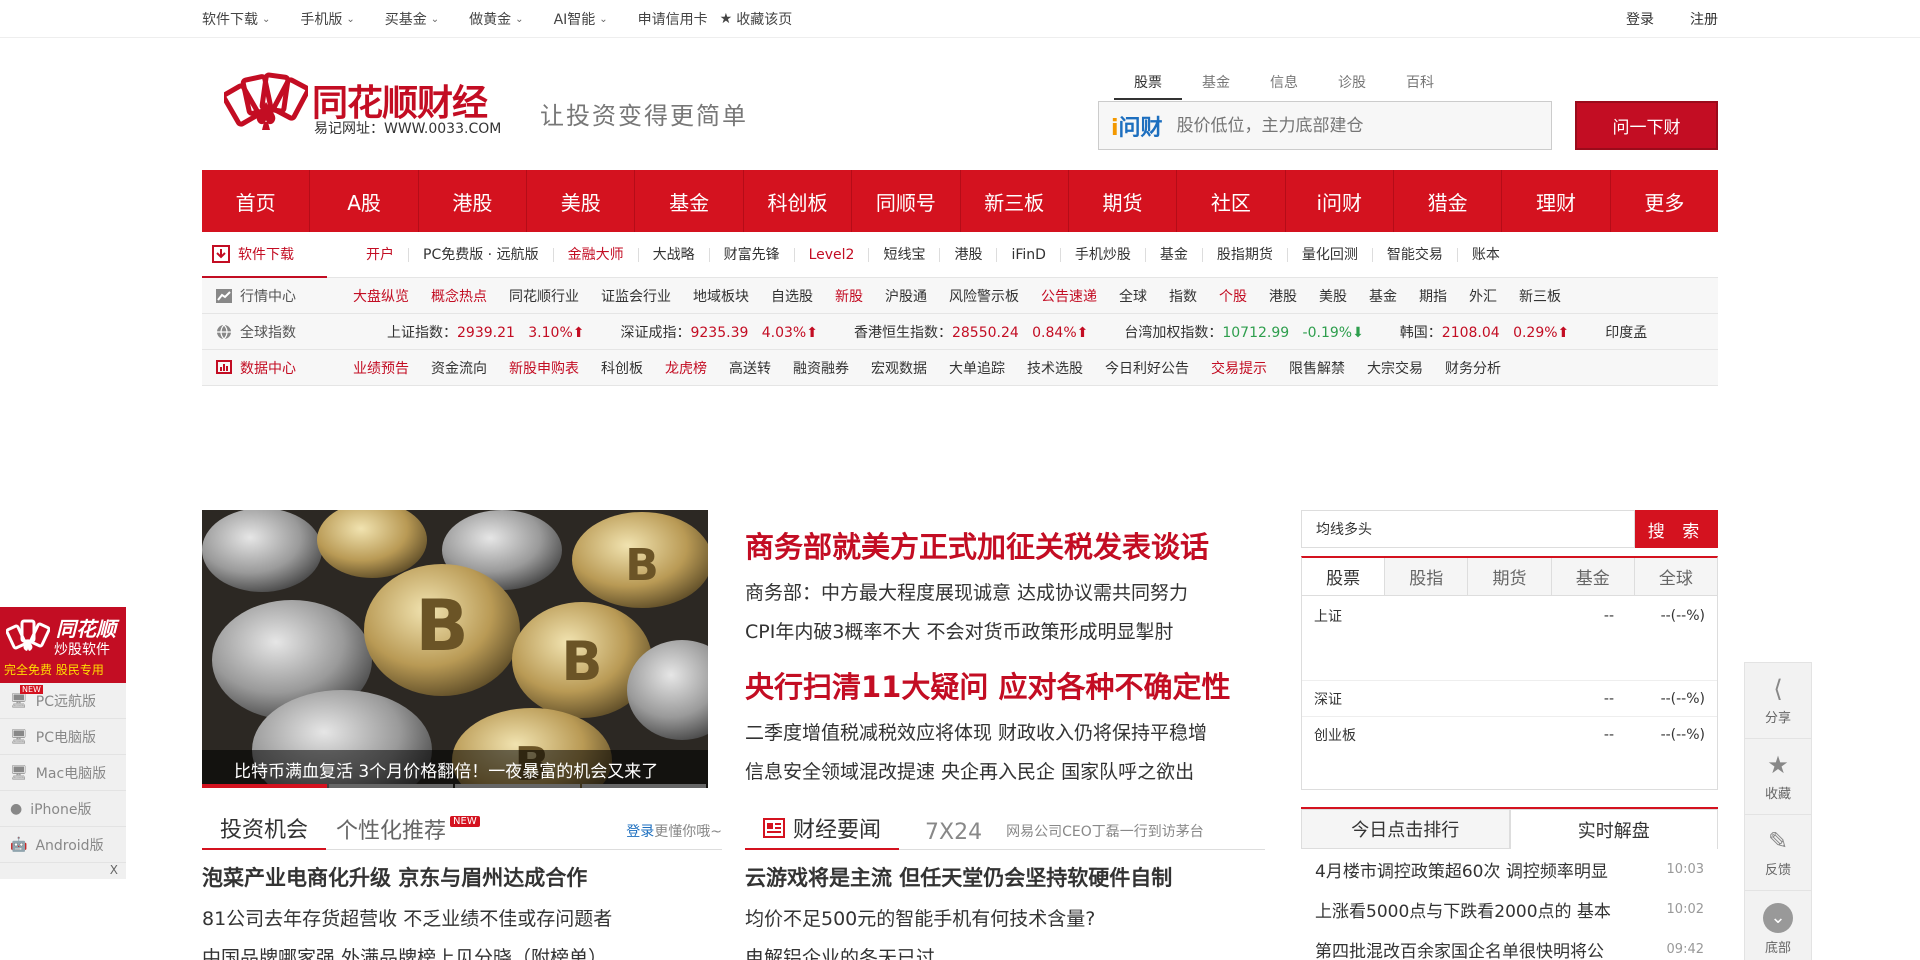 The height and width of the screenshot is (960, 1920). Describe the element at coordinates (1133, 296) in the screenshot. I see `sub-nav-link: 全球` at that location.